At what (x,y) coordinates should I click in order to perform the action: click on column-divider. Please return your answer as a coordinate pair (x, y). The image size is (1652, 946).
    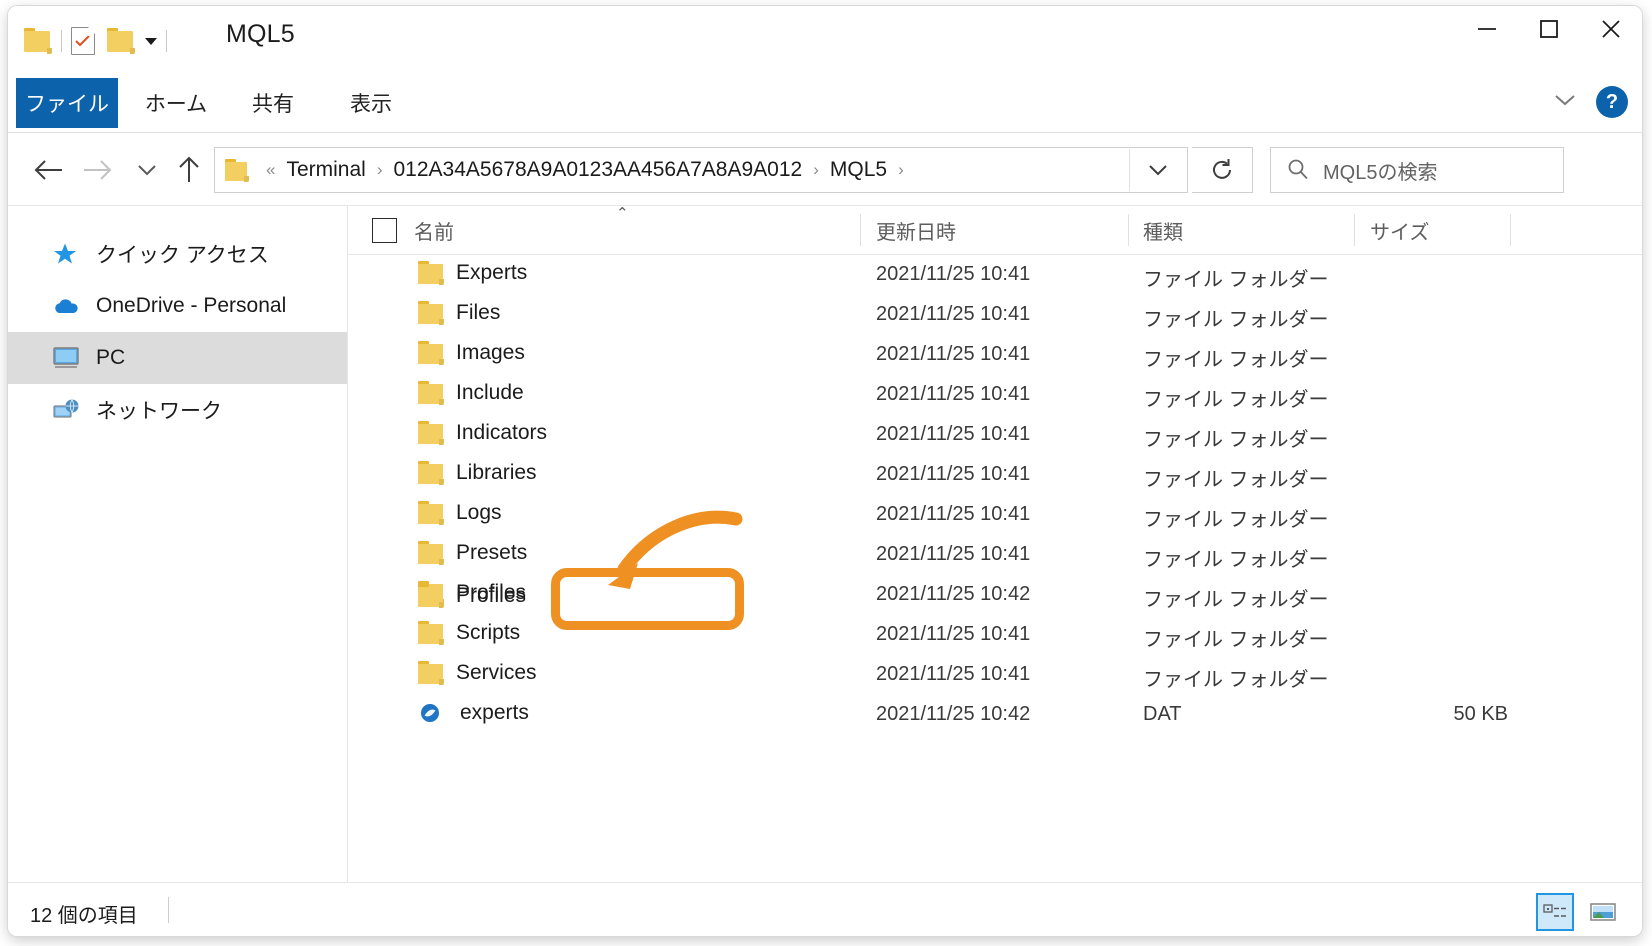
    Looking at the image, I should click on (860, 230).